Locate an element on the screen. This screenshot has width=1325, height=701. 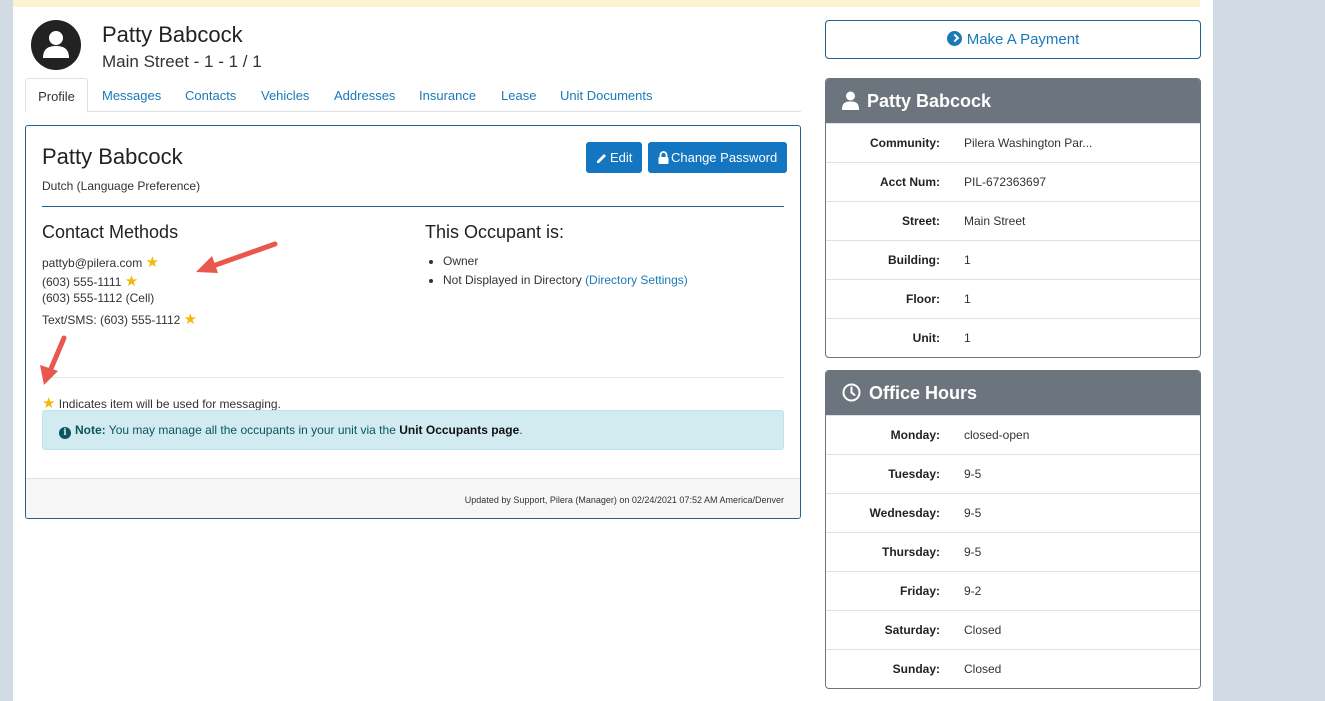
lock-icon is located at coordinates (663, 157).